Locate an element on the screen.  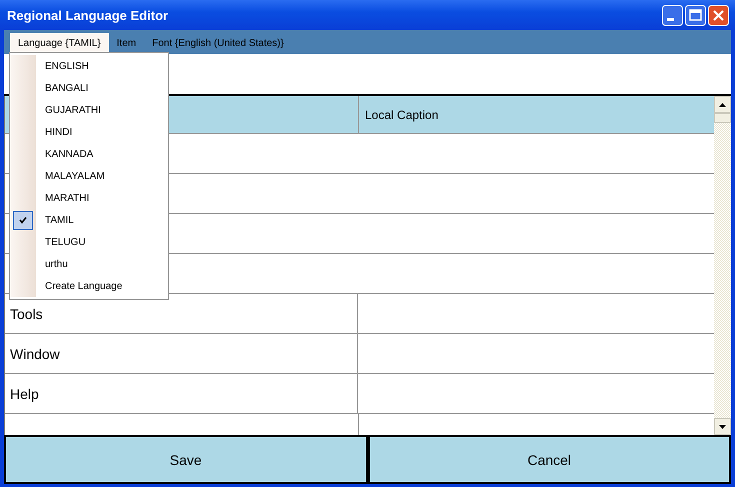
minimize-icon is located at coordinates (672, 15).